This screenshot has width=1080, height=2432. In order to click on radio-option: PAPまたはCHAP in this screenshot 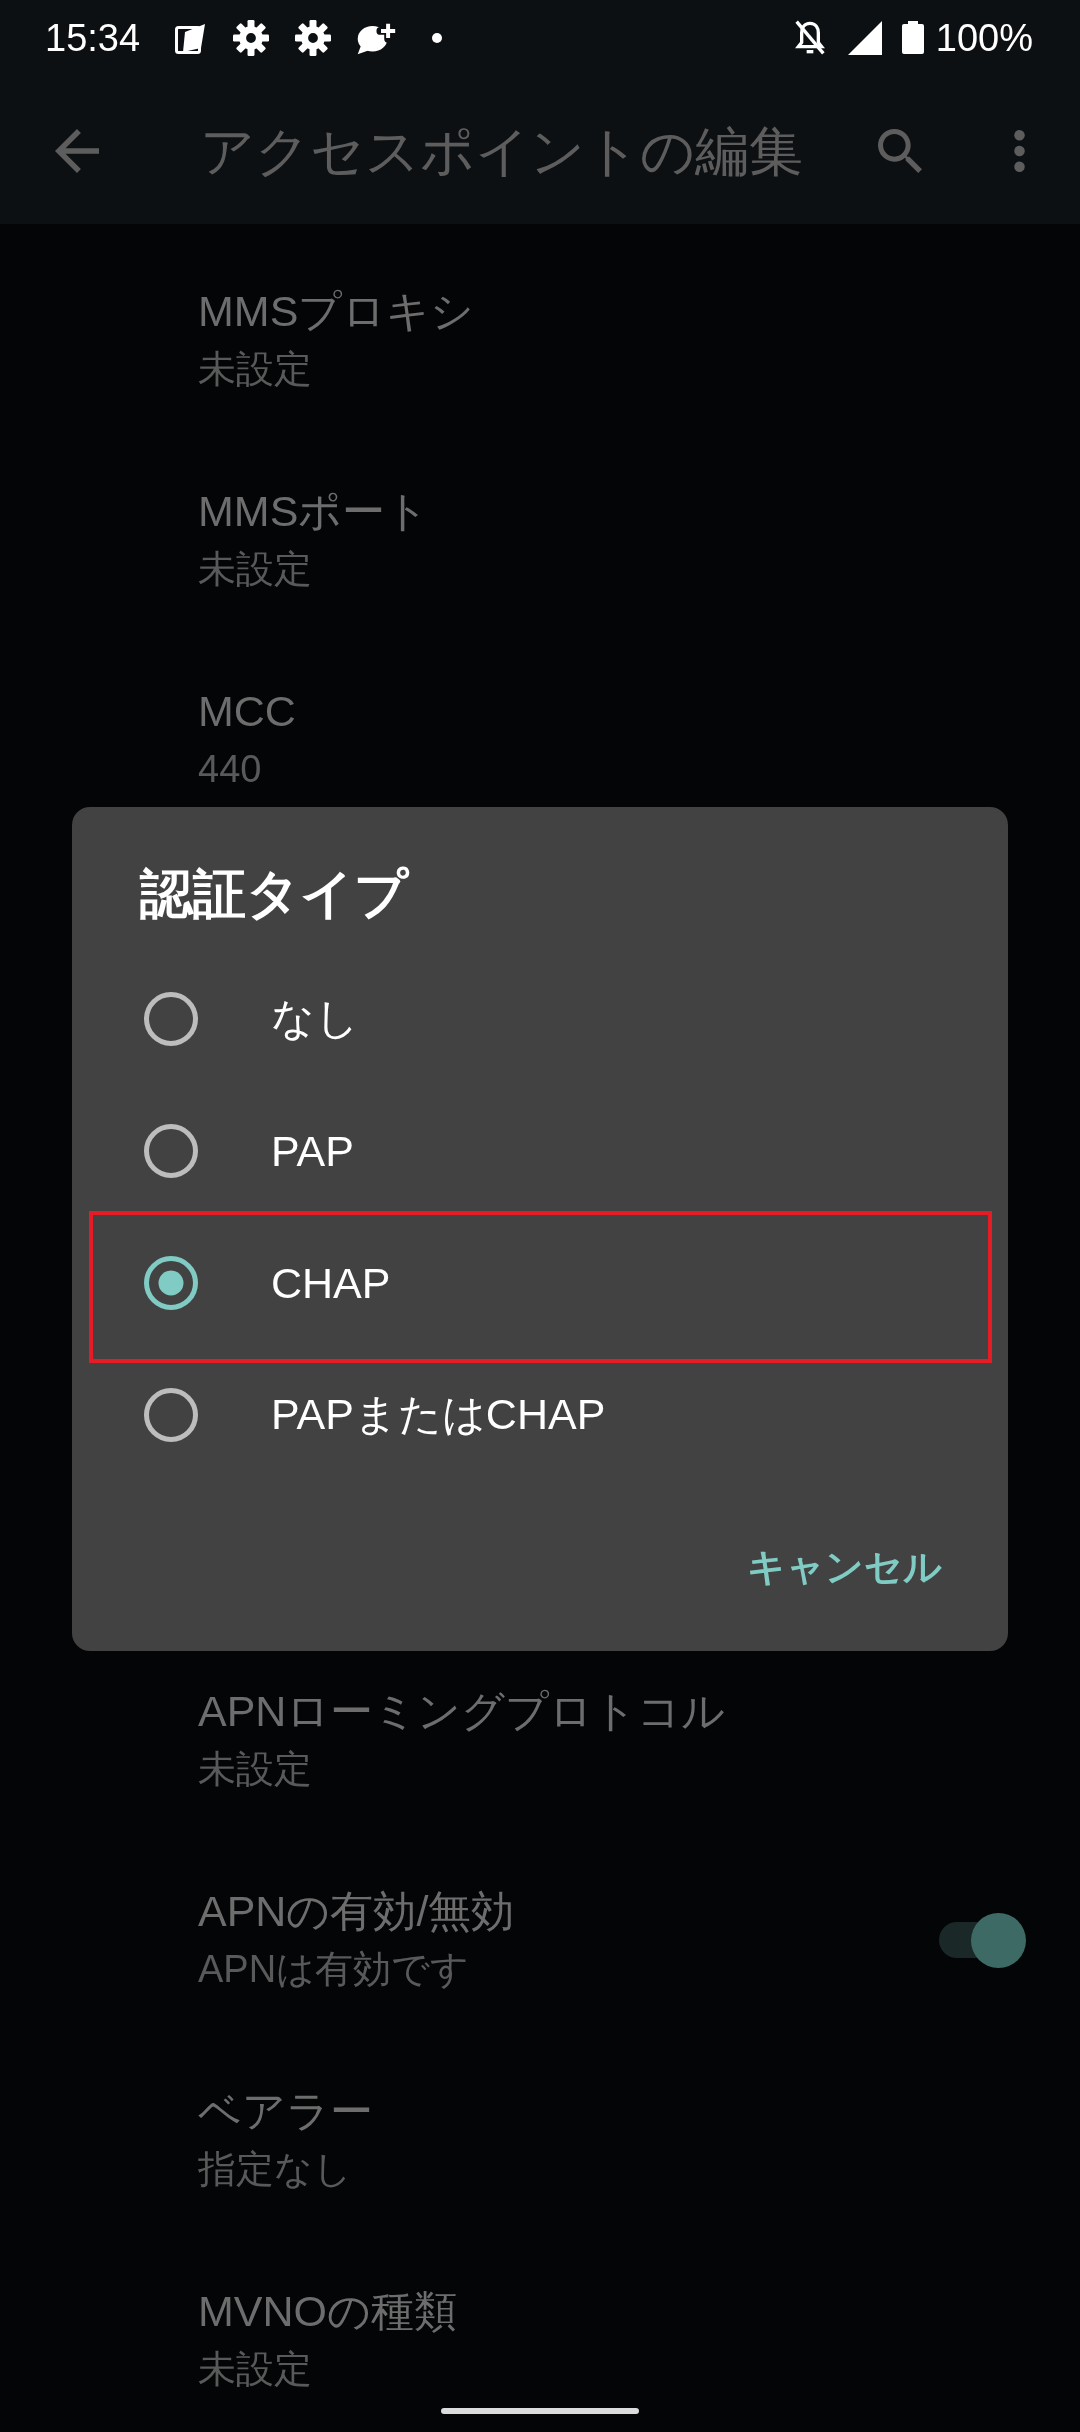, I will do `click(540, 1415)`.